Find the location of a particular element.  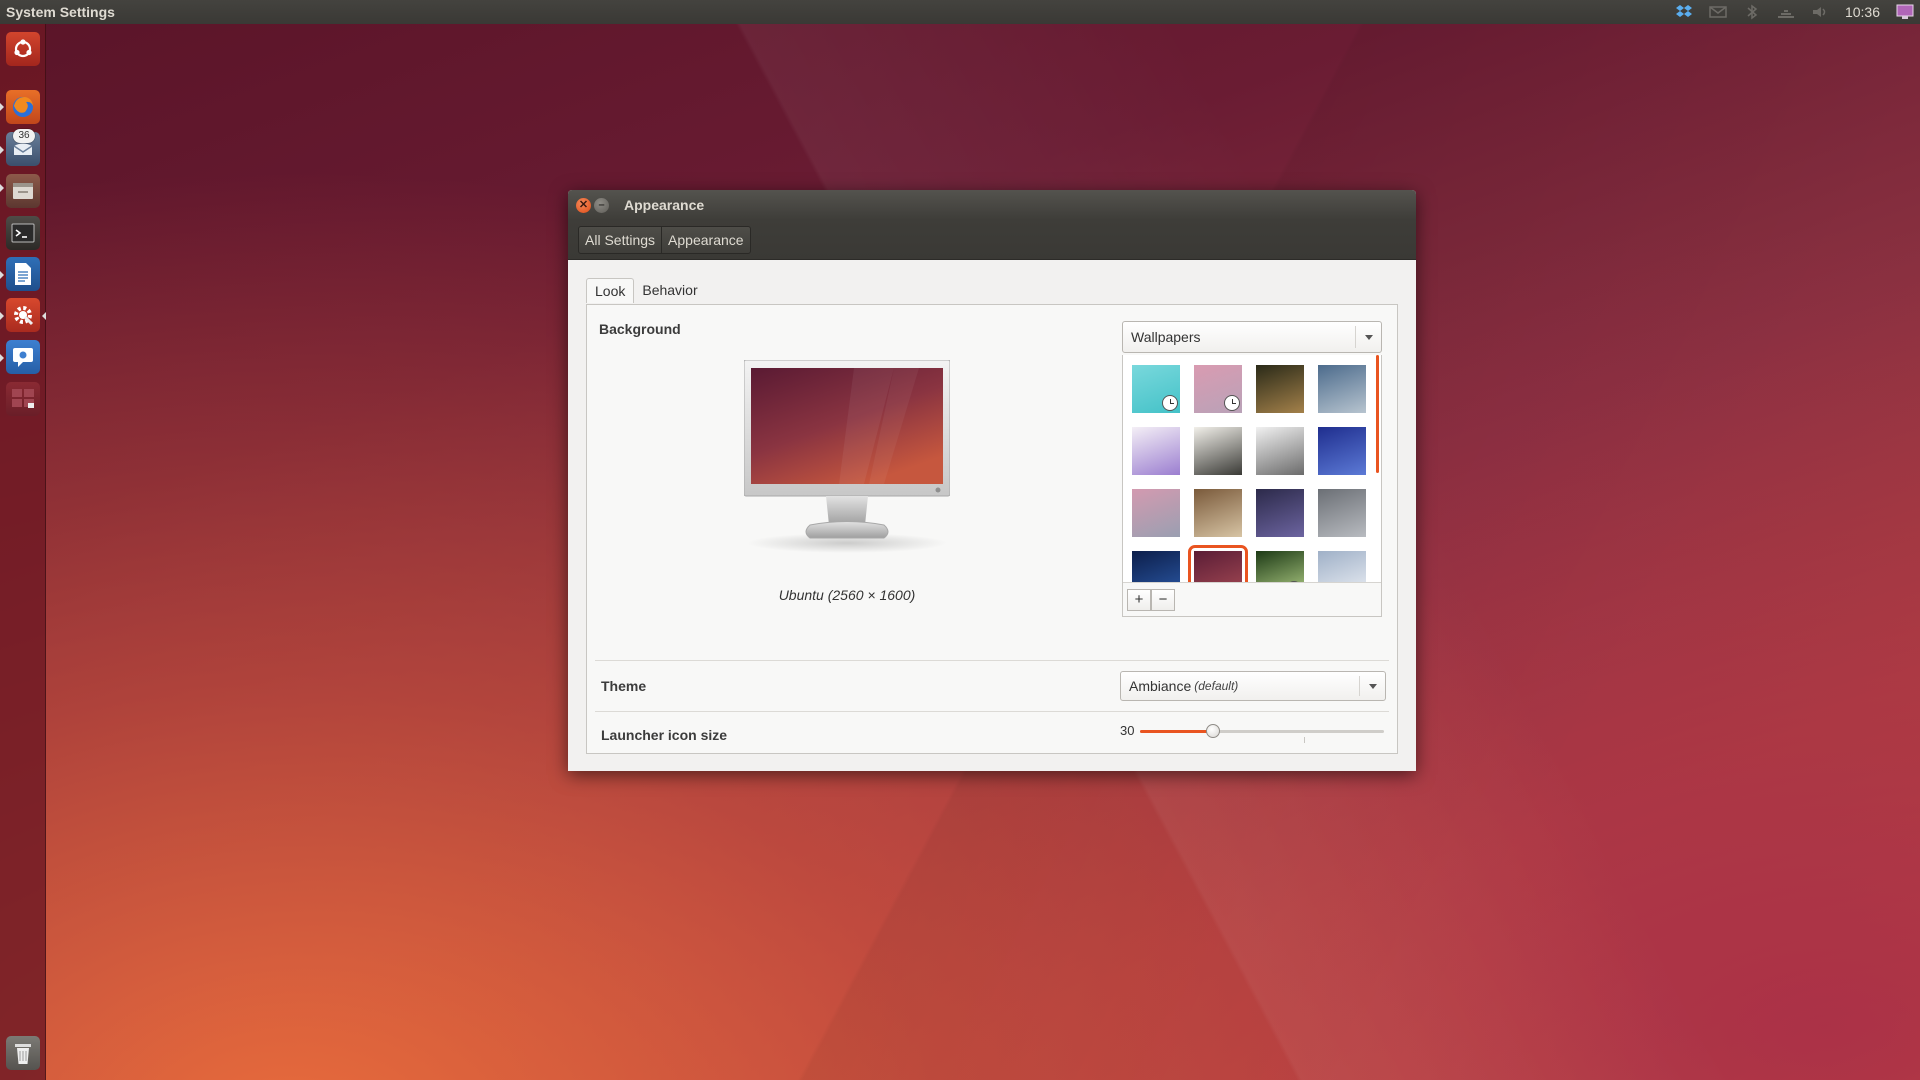

breadcrumb-all-settings: All Settings is located at coordinates (620, 240).